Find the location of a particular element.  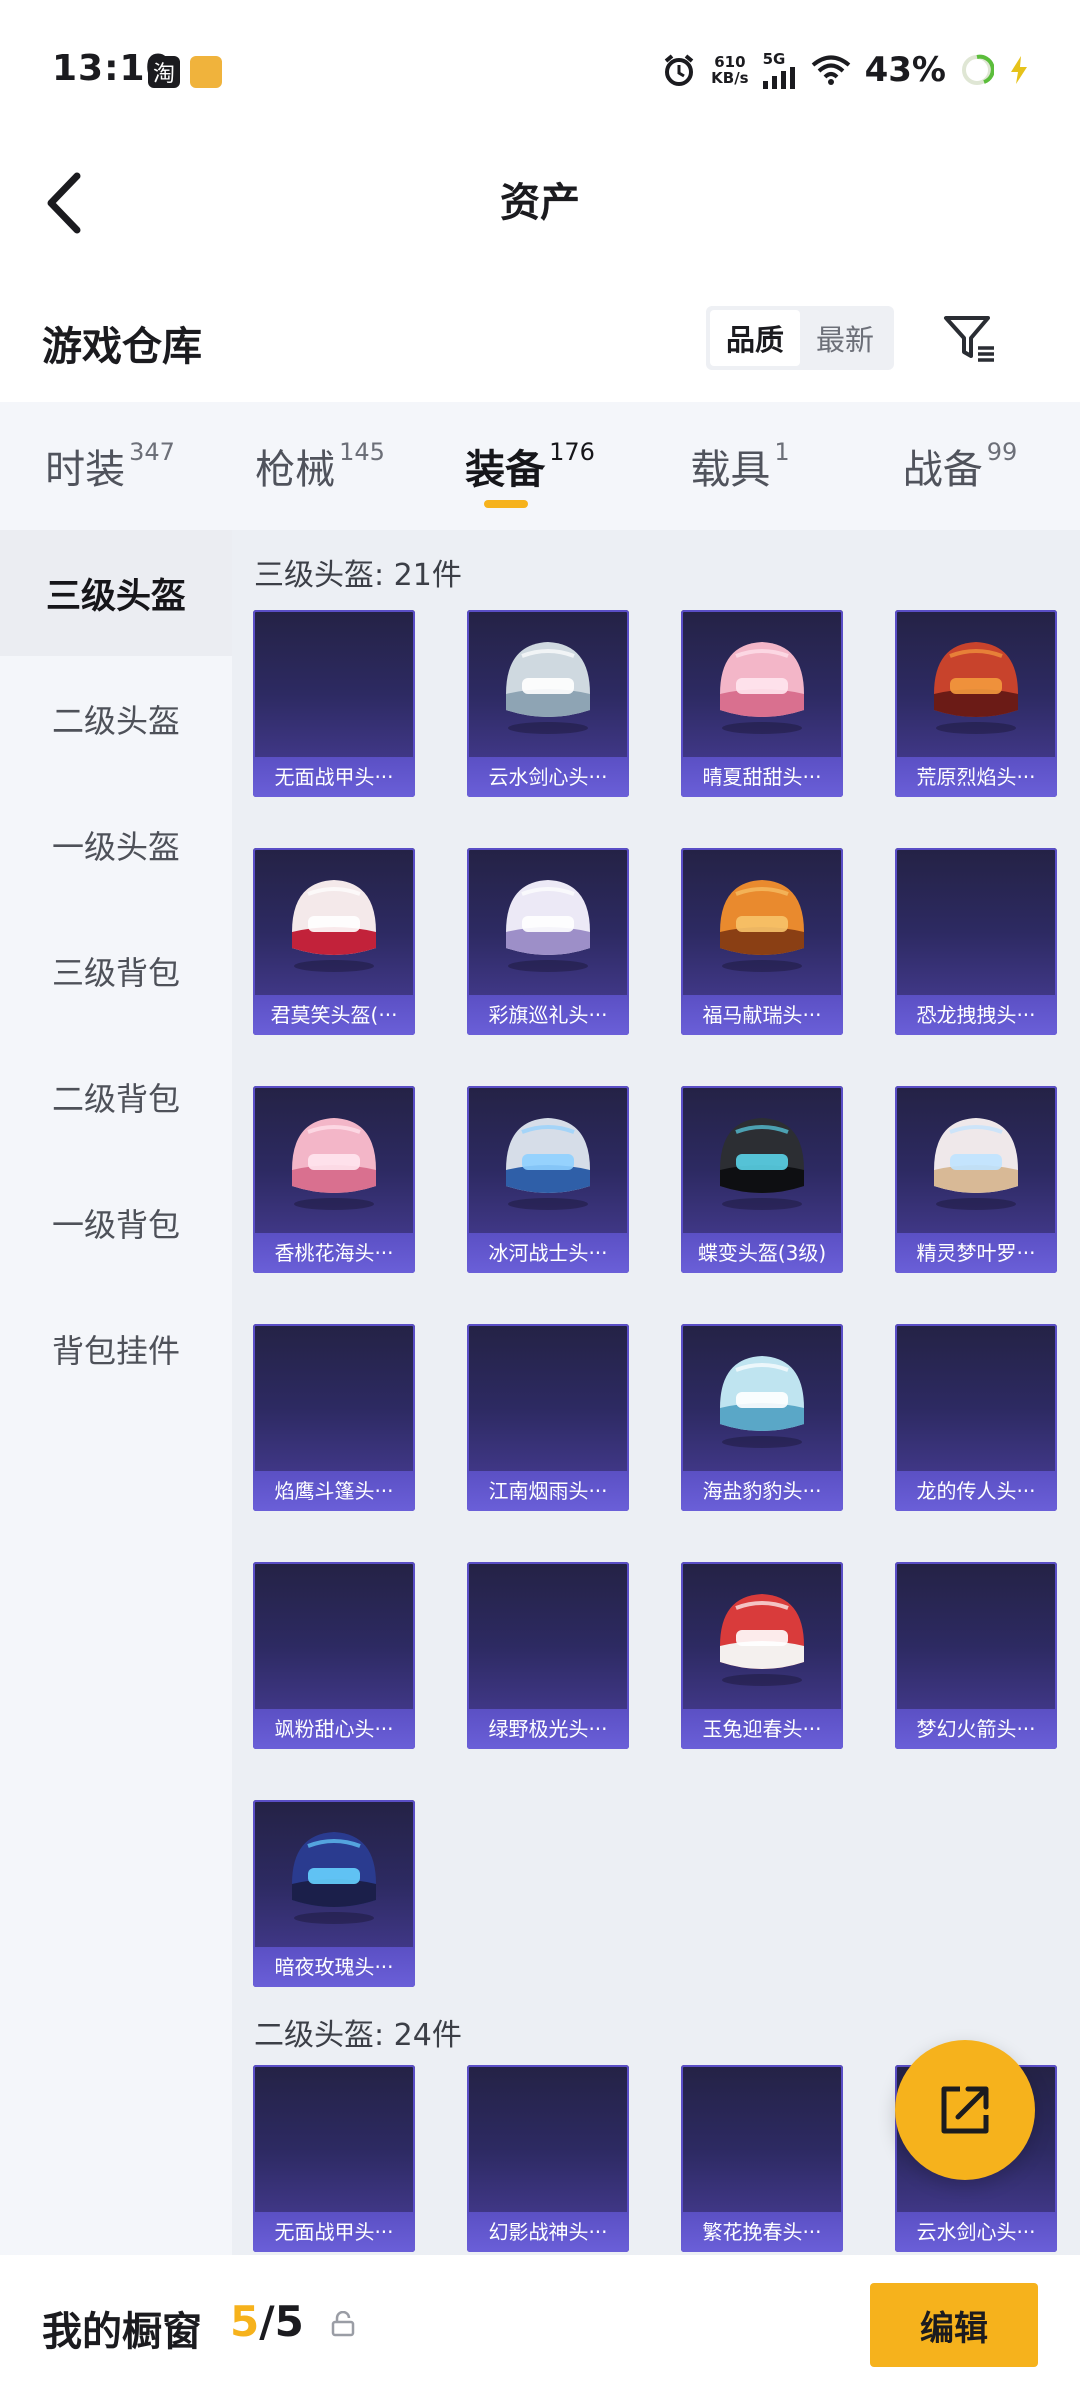

item-card: 福马献瑞头··· is located at coordinates (762, 941).